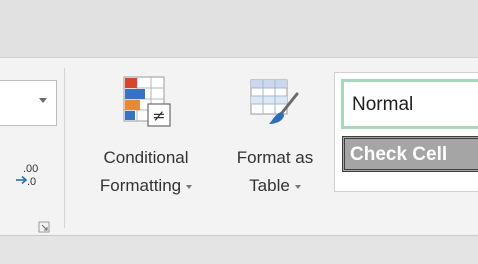 The width and height of the screenshot is (478, 264). I want to click on format-as-table-icon, so click(275, 104).